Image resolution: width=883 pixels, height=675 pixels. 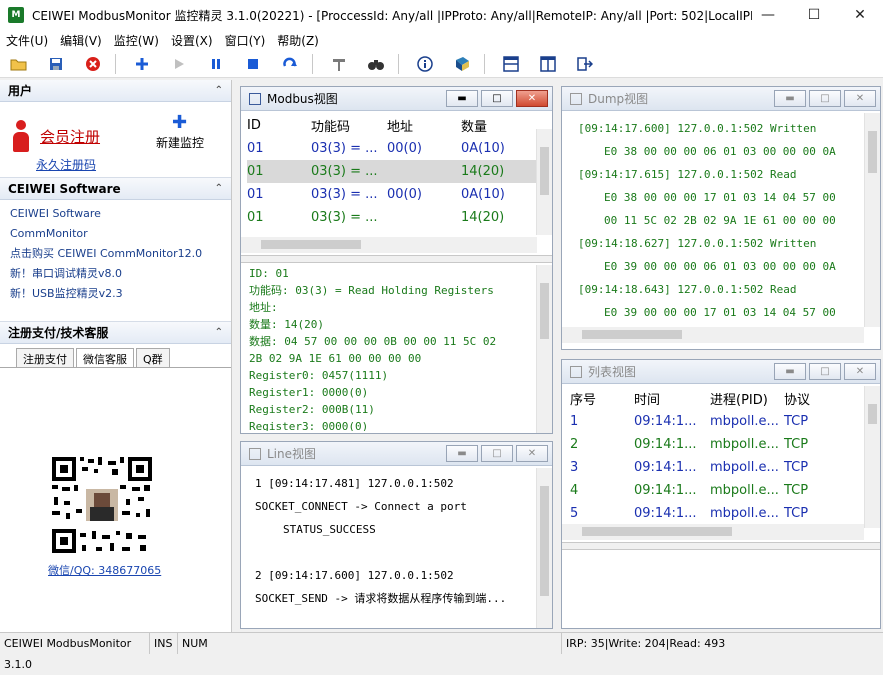 I want to click on column-header-addr: 地址, so click(x=424, y=125).